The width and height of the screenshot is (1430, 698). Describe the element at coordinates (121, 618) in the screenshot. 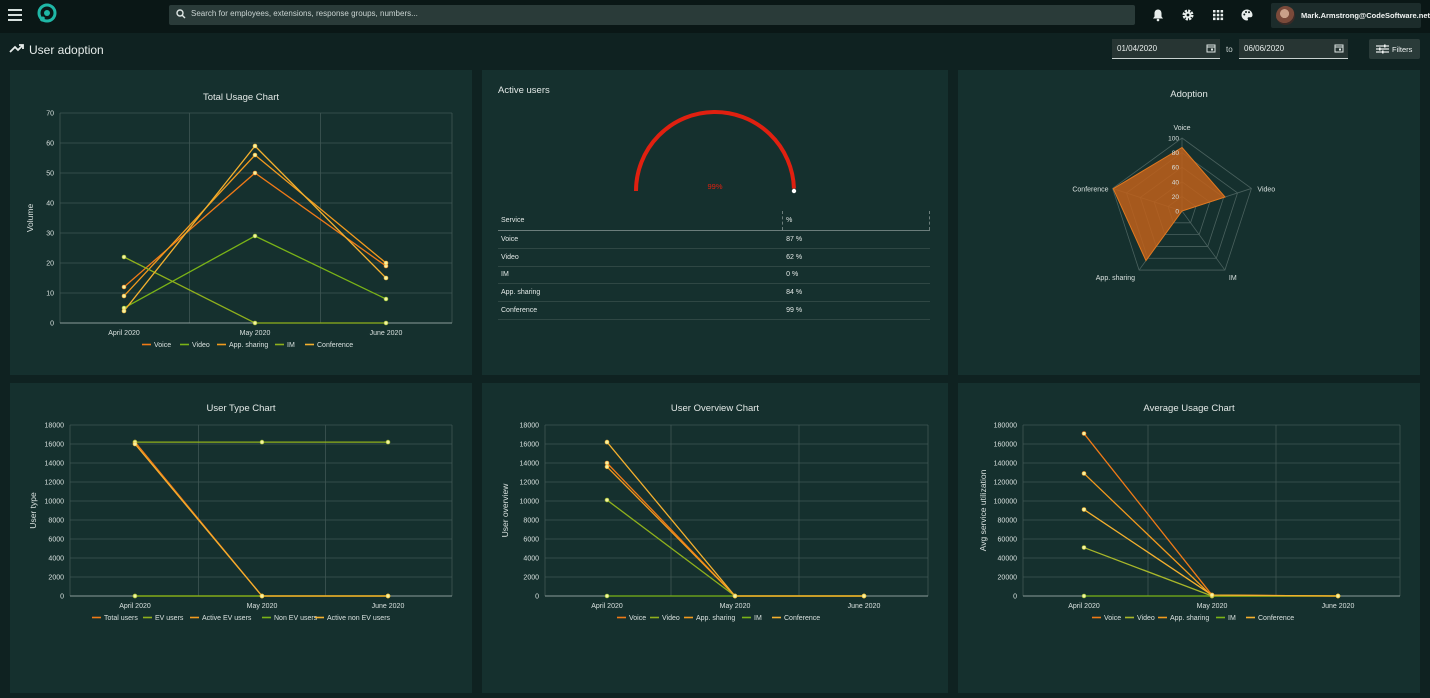

I see `legend-label: Total users` at that location.